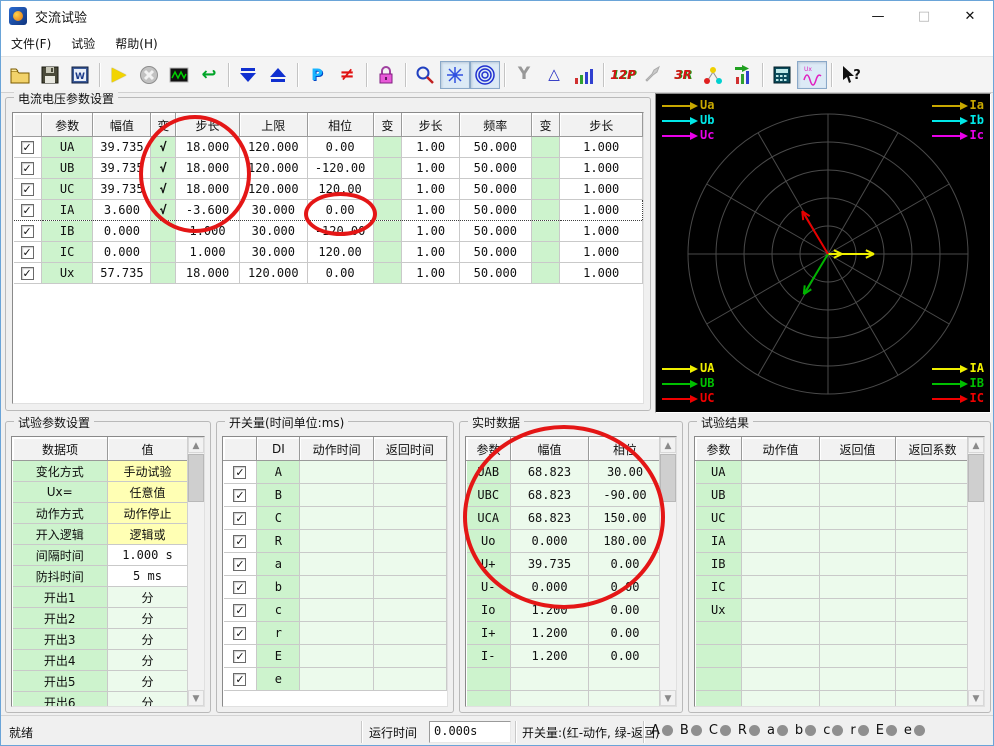 The width and height of the screenshot is (994, 746). I want to click on param-value-cell: 0.000, so click(122, 231).